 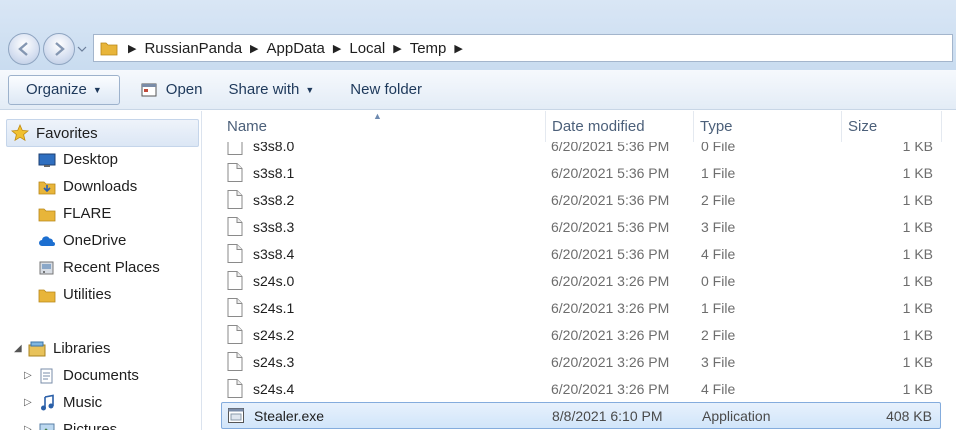 I want to click on documents-icon, so click(x=47, y=376).